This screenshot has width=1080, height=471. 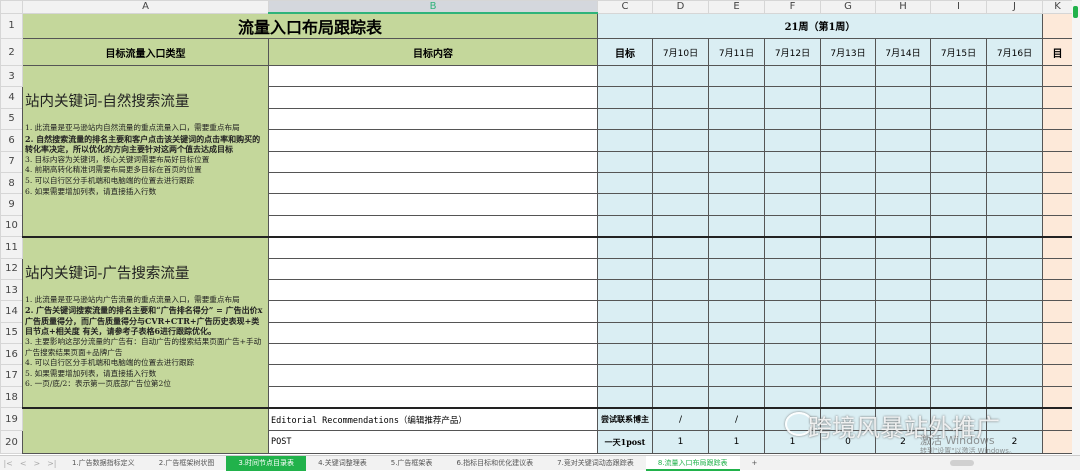 What do you see at coordinates (820, 25) in the screenshot?
I see `week-label: 21周（第1周）` at bounding box center [820, 25].